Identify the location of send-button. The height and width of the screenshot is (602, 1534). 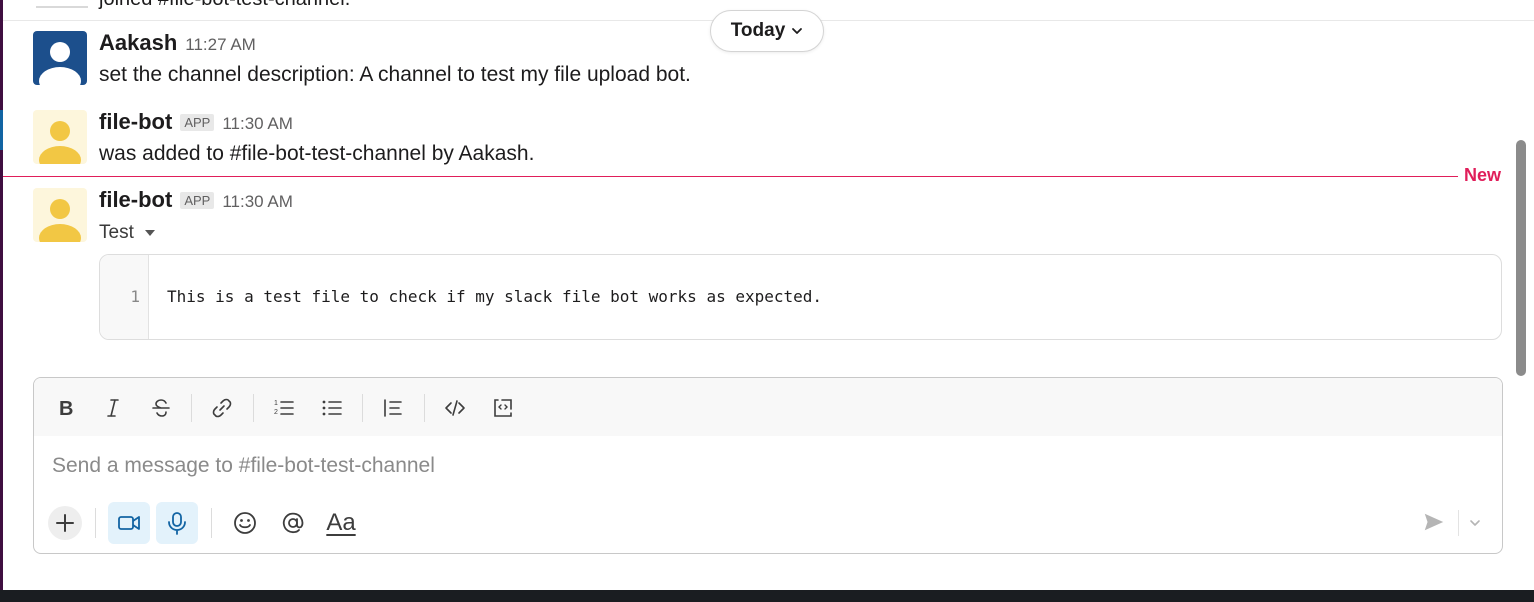
(1434, 522).